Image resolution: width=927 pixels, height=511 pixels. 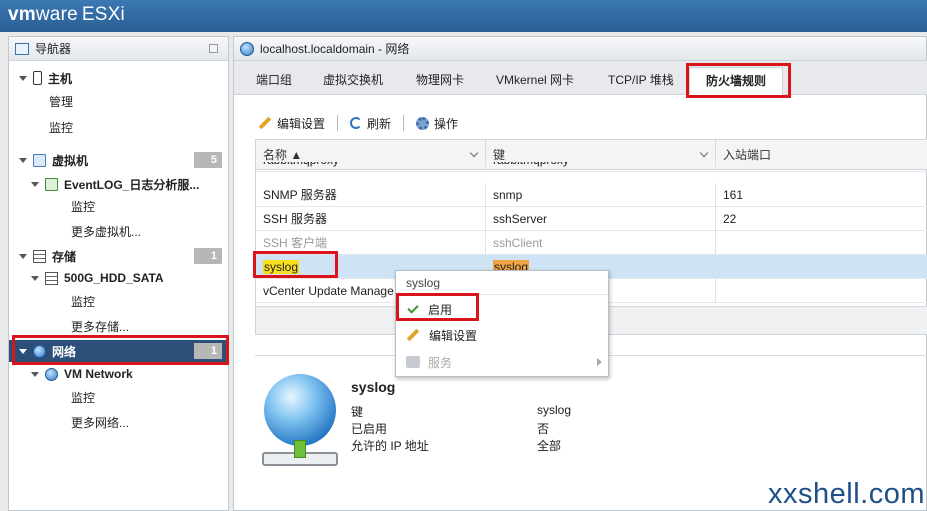 I want to click on menu-item-edit-settings: 编辑设置, so click(x=502, y=335).